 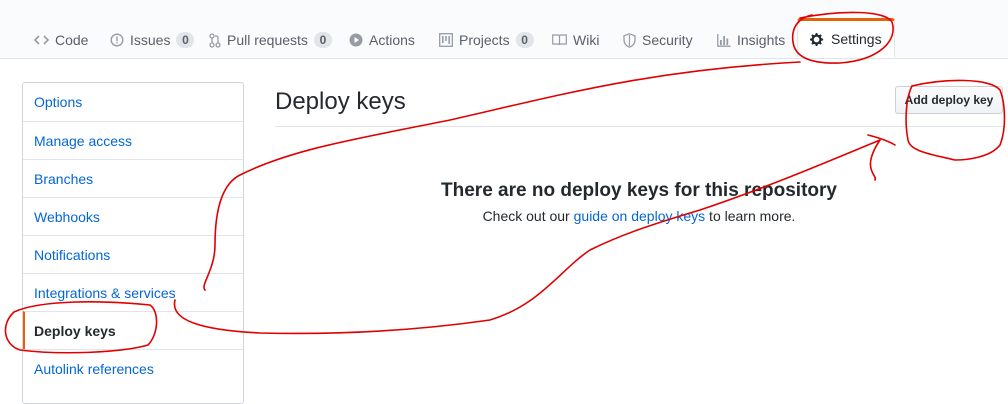 I want to click on sidebar-item-label: Options, so click(x=58, y=102).